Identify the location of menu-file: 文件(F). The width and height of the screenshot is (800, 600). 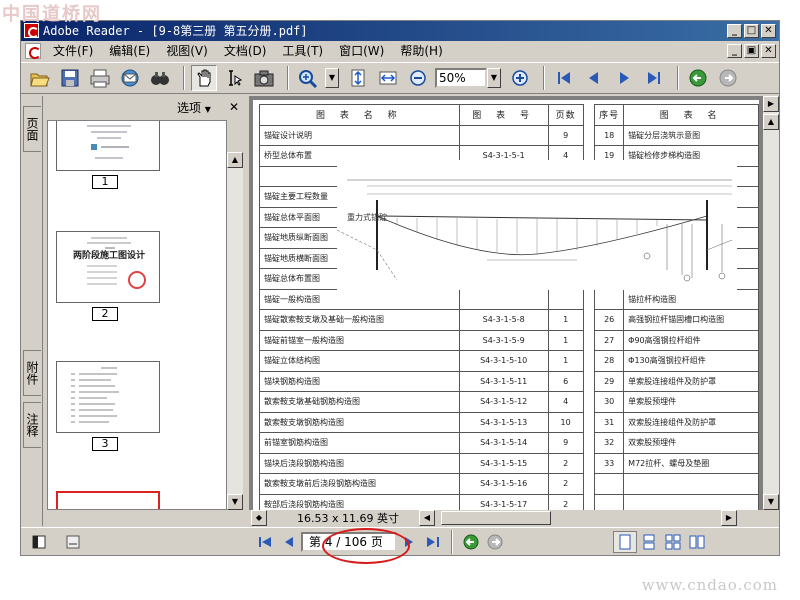
(73, 51).